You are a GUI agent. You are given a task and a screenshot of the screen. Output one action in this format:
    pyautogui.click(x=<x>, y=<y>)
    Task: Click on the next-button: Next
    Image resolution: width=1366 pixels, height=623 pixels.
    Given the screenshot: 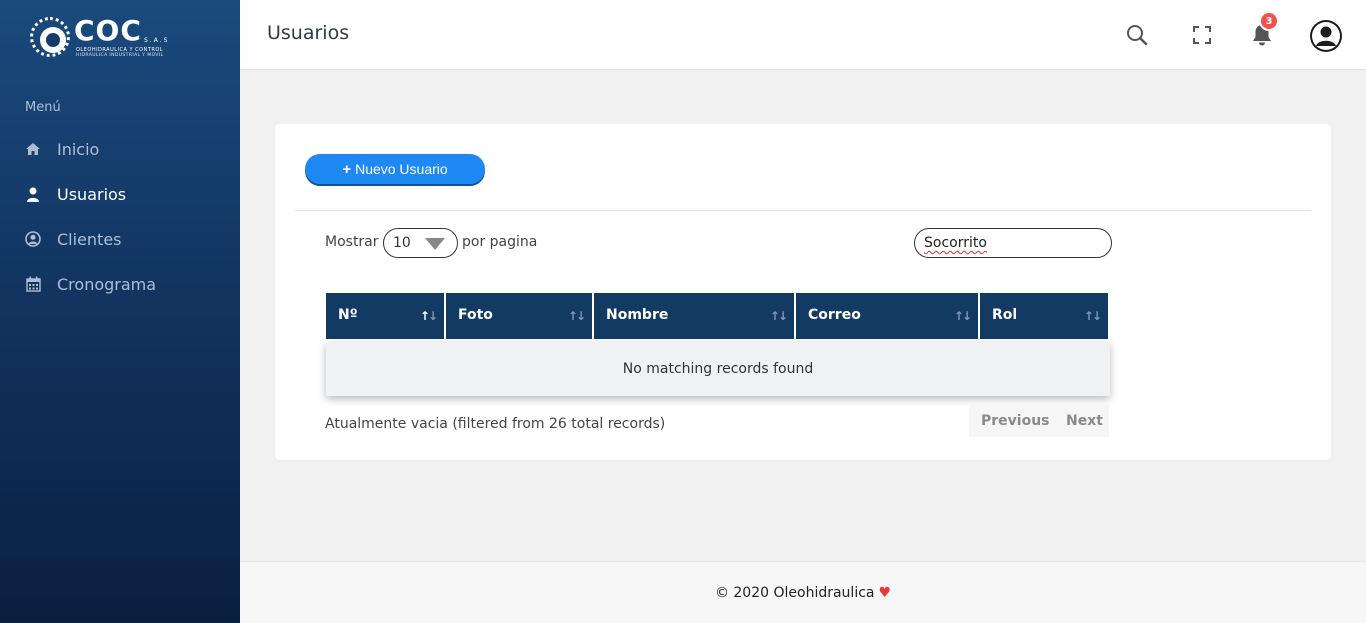 What is the action you would take?
    pyautogui.click(x=1084, y=421)
    